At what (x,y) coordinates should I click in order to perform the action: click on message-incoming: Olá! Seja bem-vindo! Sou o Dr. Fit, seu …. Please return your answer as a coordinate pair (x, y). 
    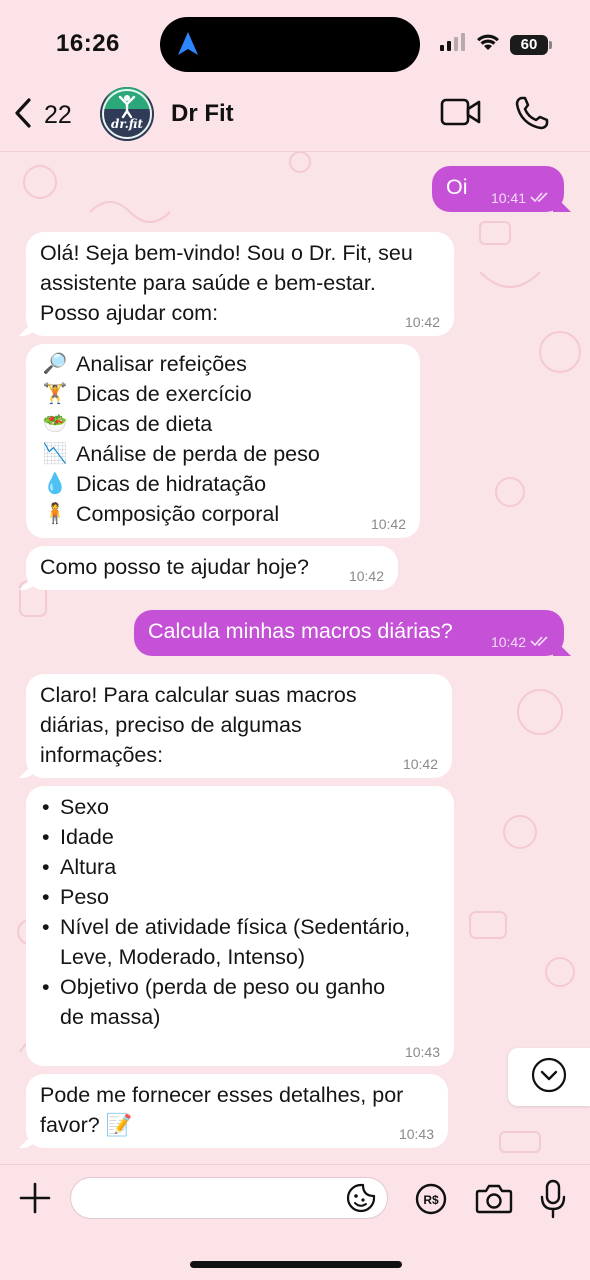
    Looking at the image, I should click on (240, 284).